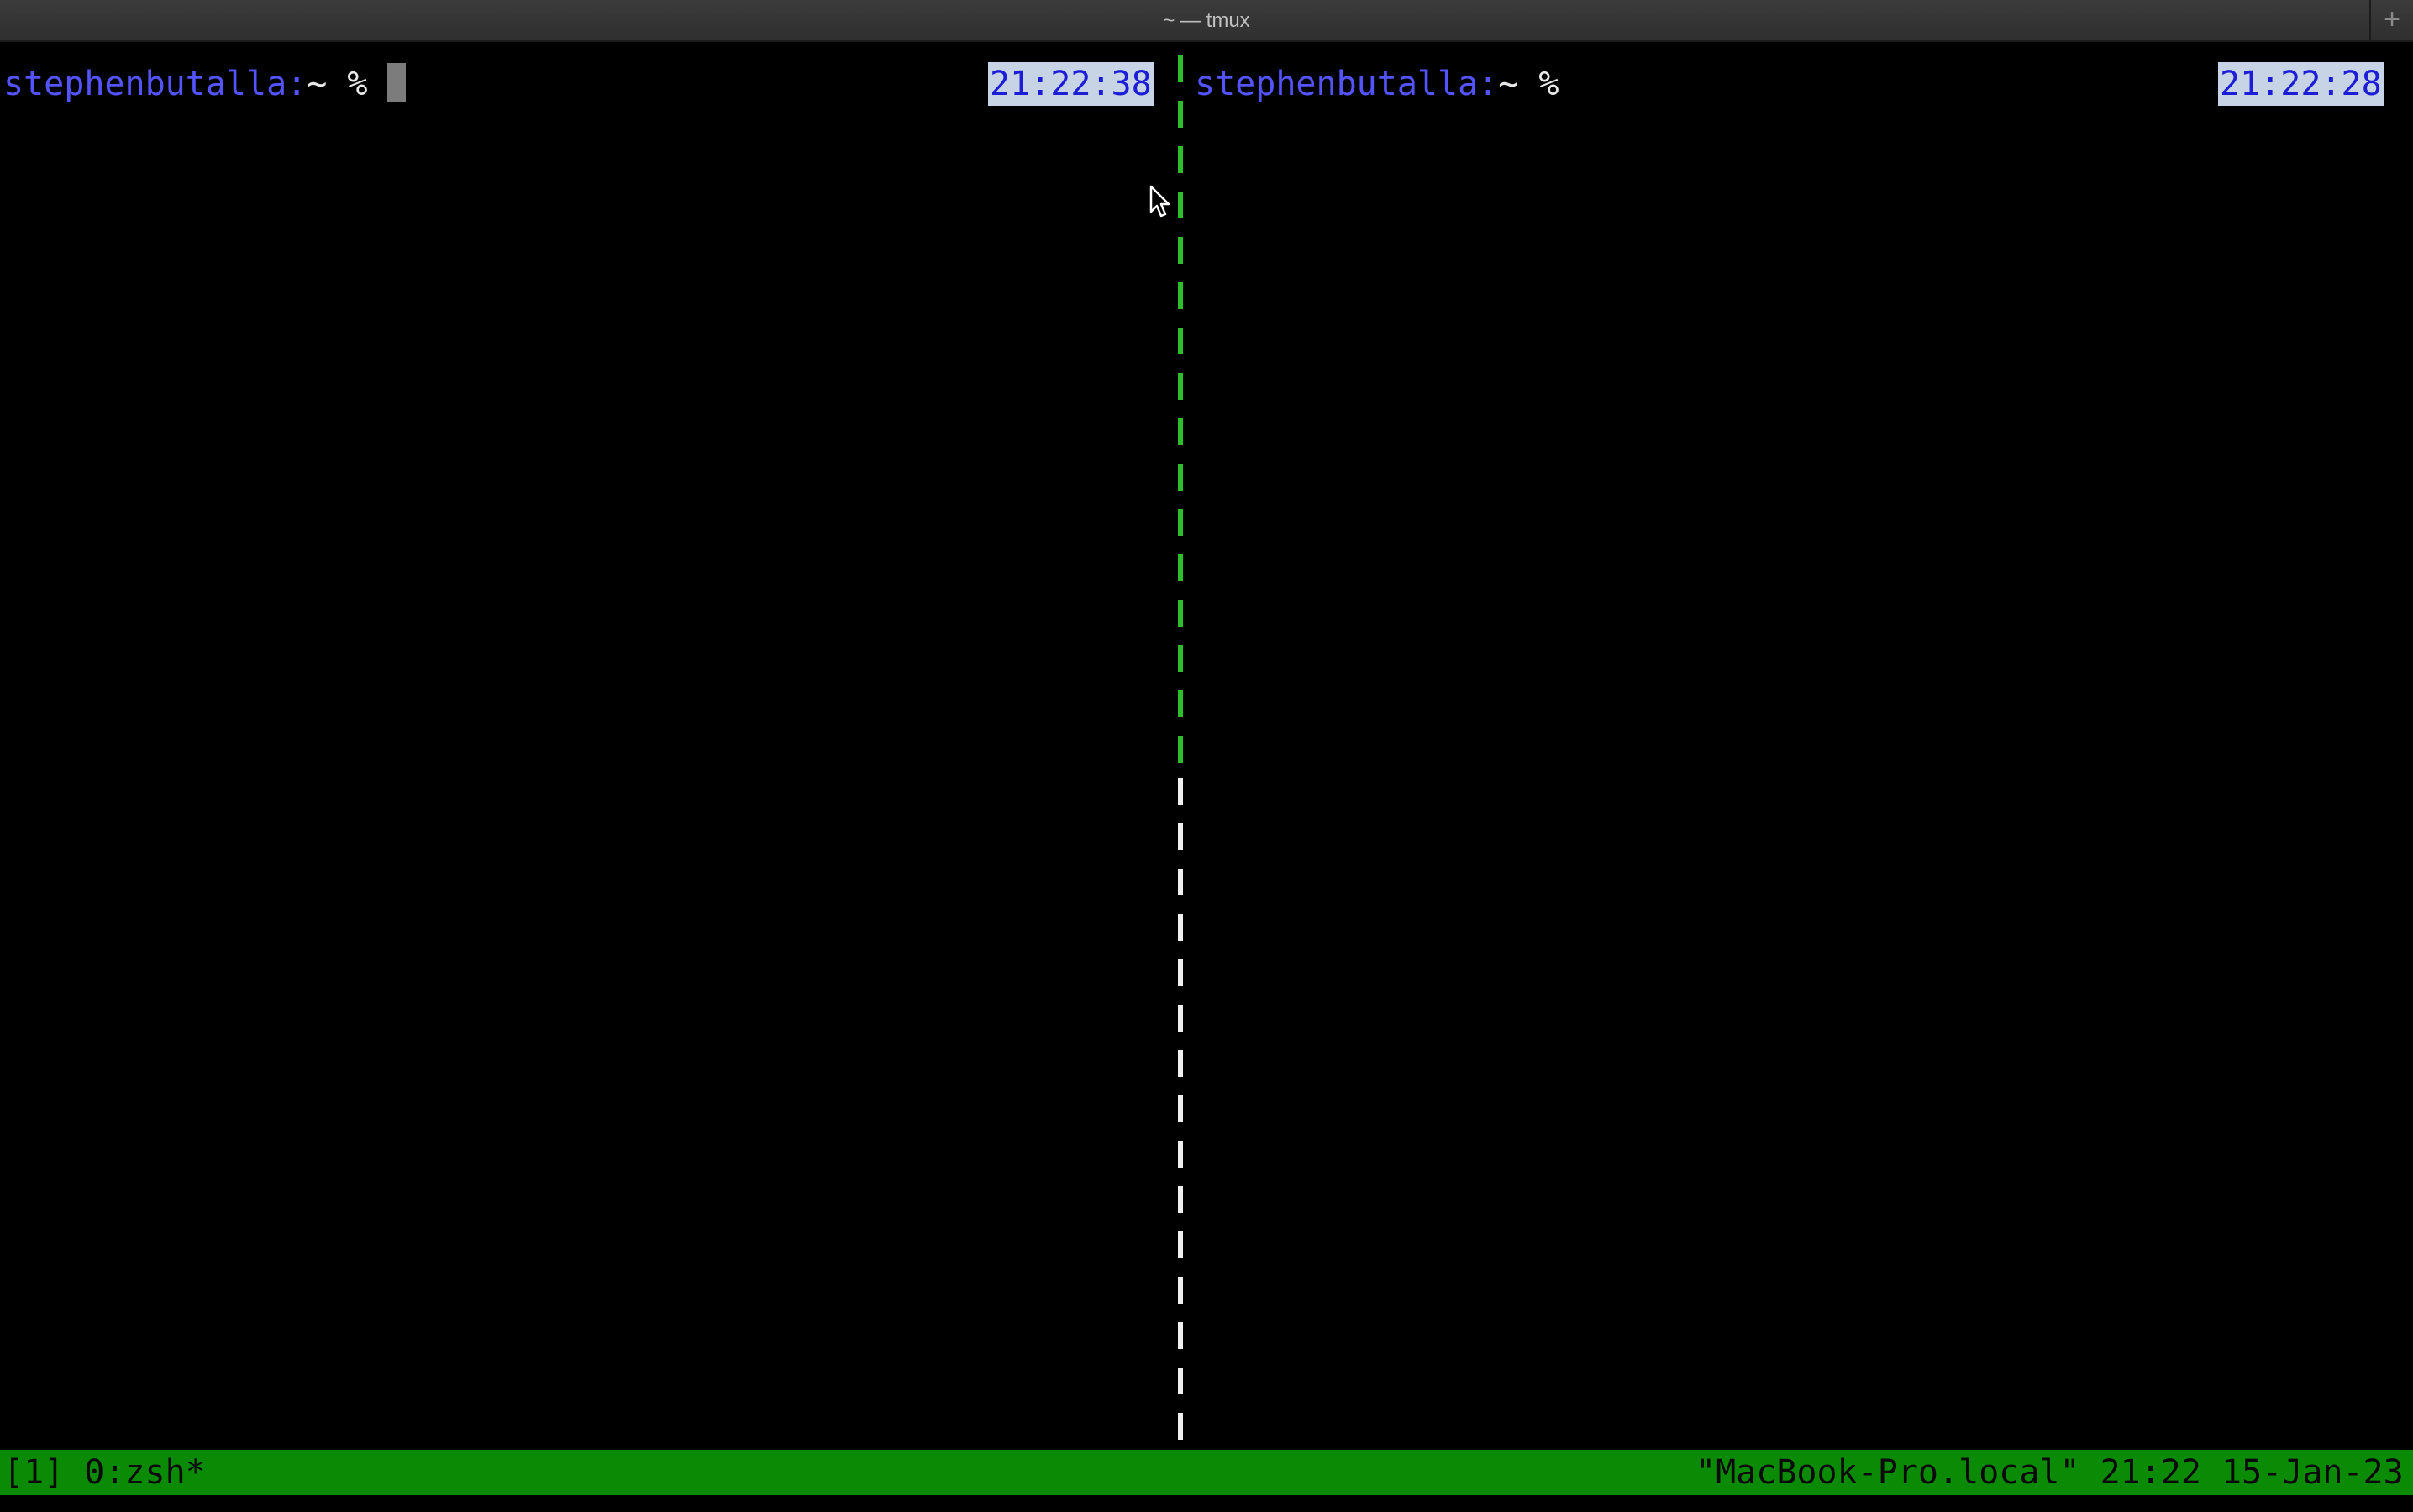 The width and height of the screenshot is (2413, 1512). What do you see at coordinates (1180, 1110) in the screenshot?
I see `inactive-pane-border` at bounding box center [1180, 1110].